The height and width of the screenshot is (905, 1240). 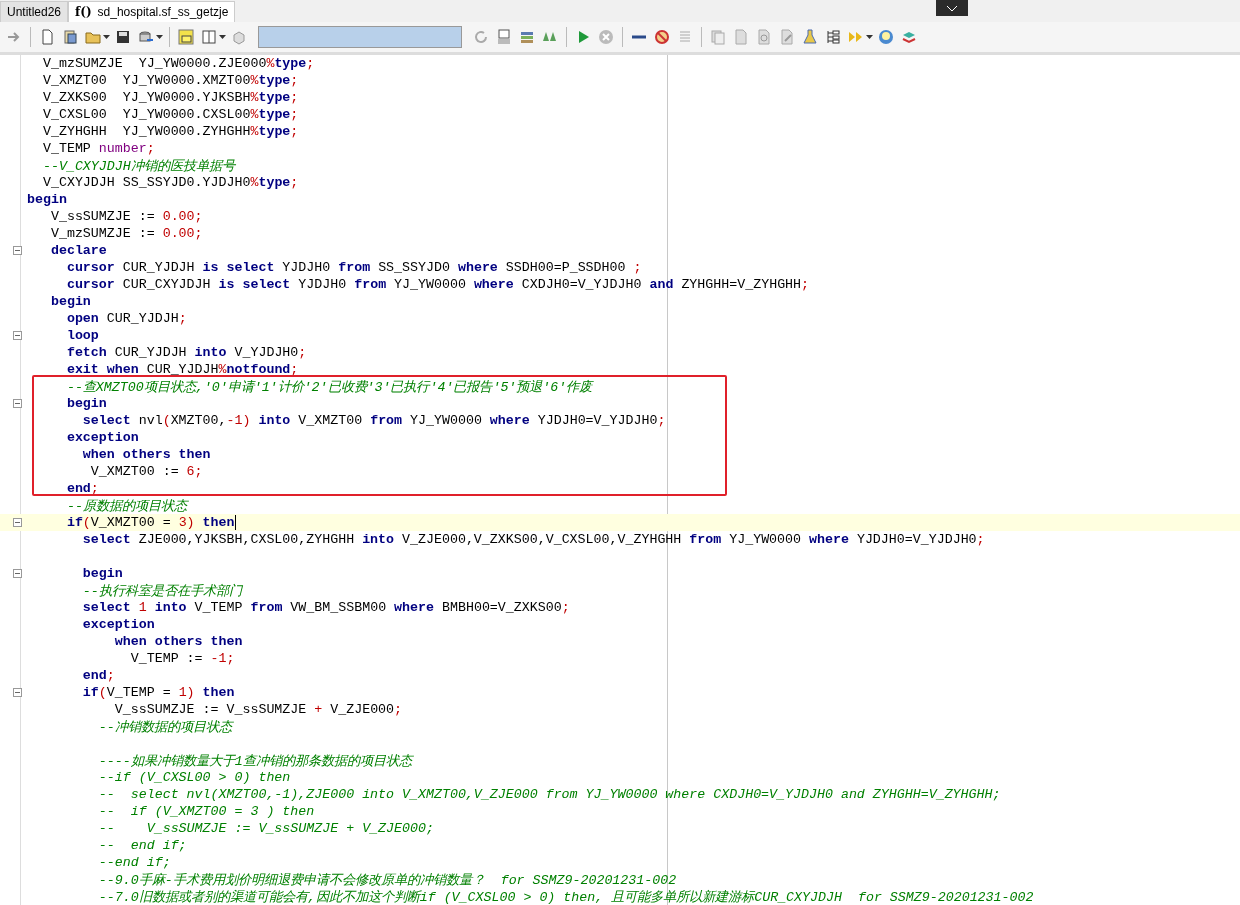 I want to click on code-line: V_XMZT00 := 6;, so click(x=146, y=471).